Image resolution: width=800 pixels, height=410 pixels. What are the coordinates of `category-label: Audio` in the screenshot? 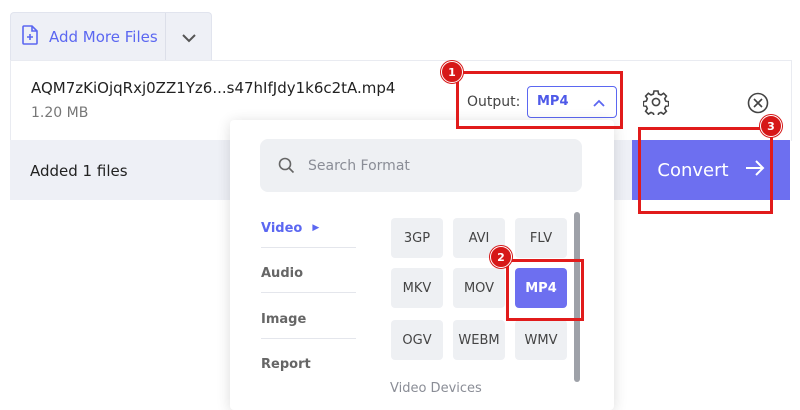 It's located at (282, 273).